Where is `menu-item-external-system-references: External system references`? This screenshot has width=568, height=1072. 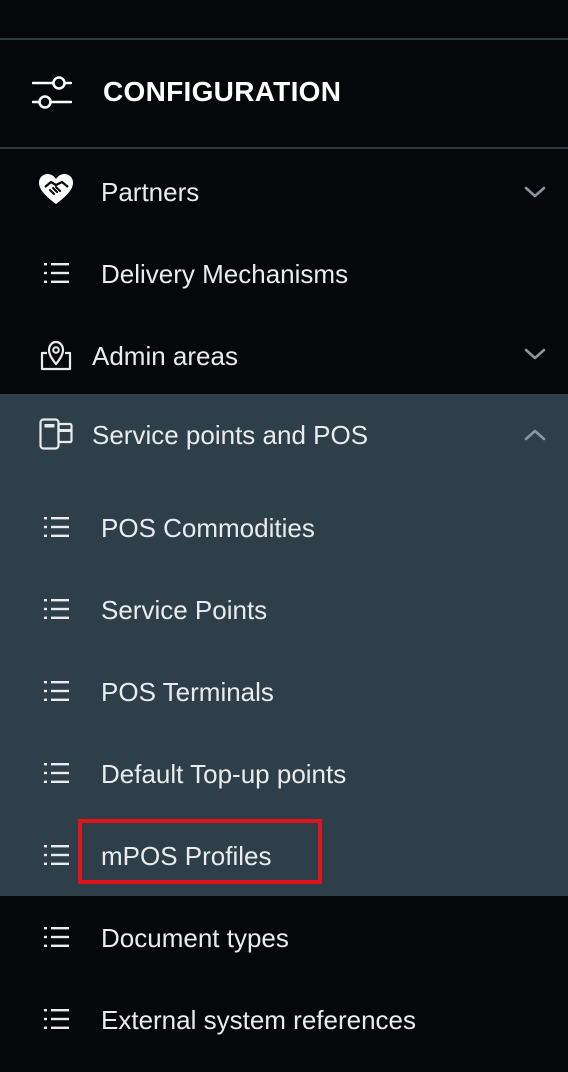
menu-item-external-system-references: External system references is located at coordinates (284, 1018).